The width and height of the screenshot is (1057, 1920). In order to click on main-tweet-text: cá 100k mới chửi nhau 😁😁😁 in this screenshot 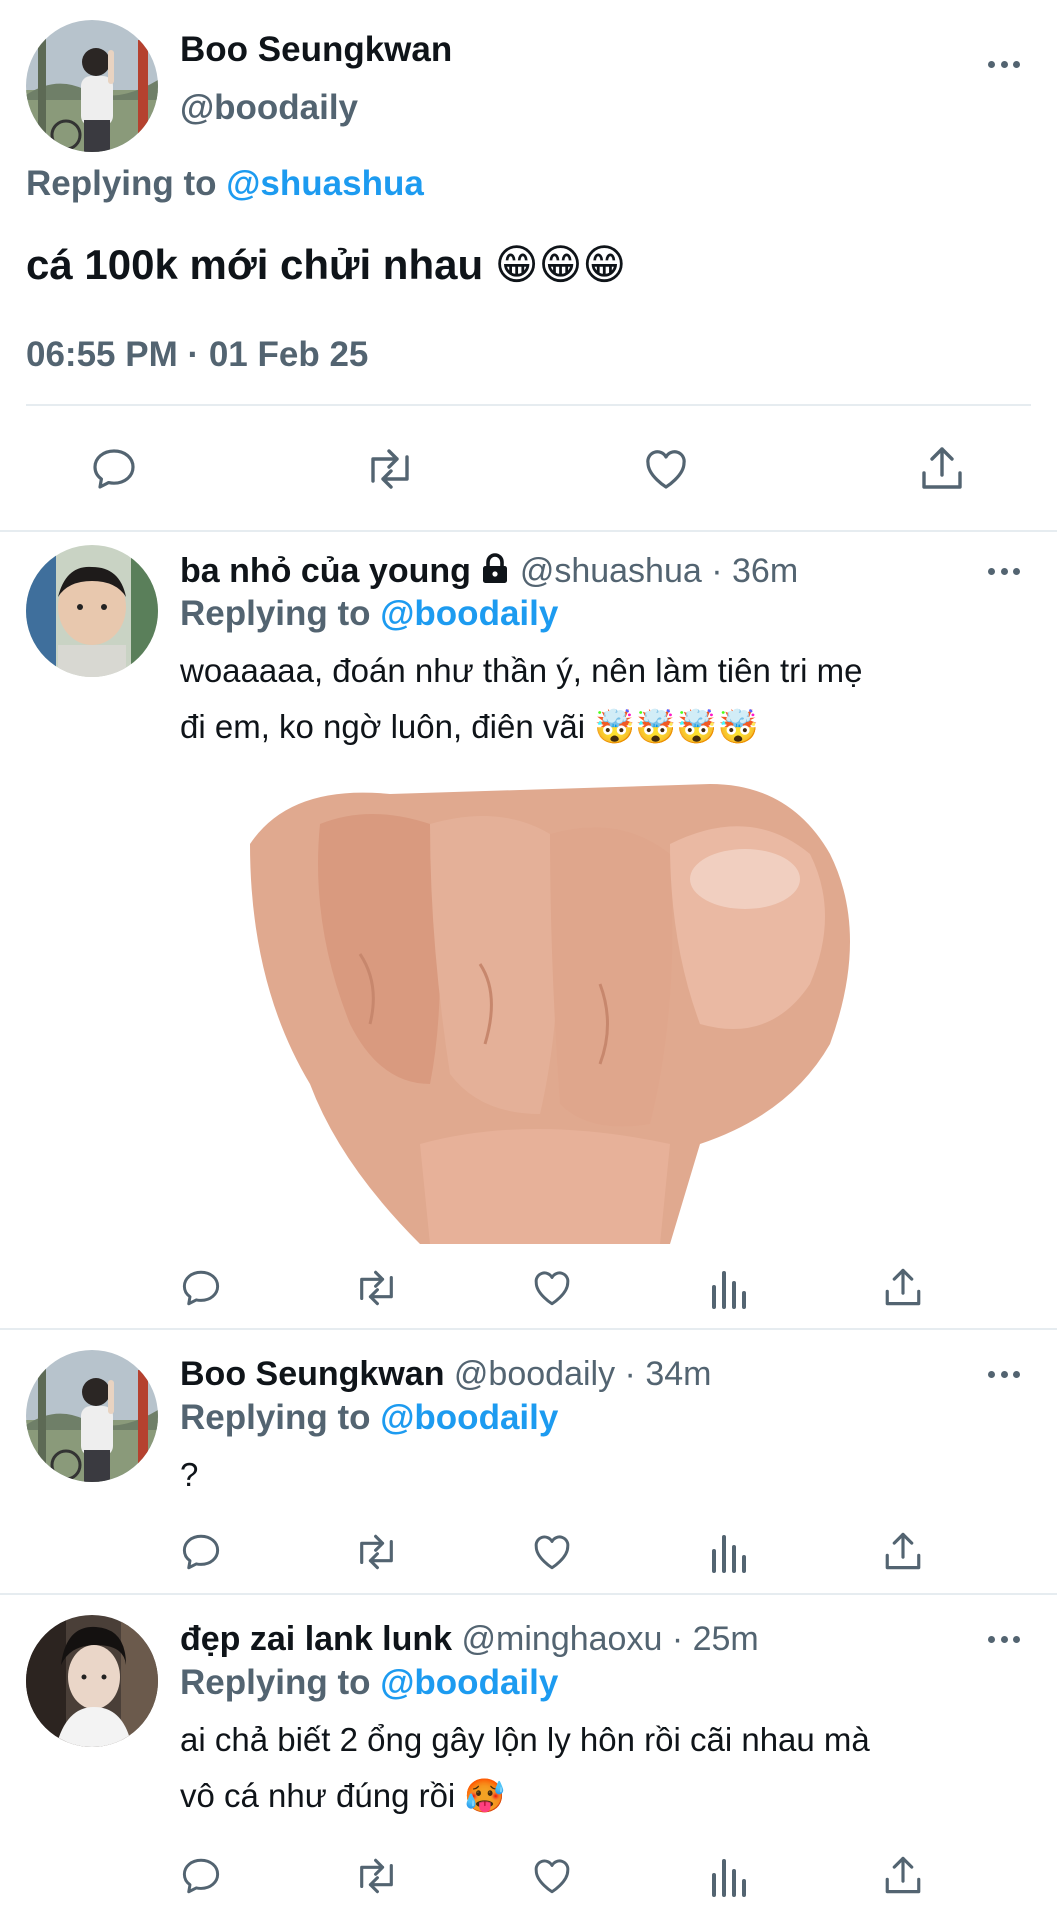, I will do `click(326, 264)`.